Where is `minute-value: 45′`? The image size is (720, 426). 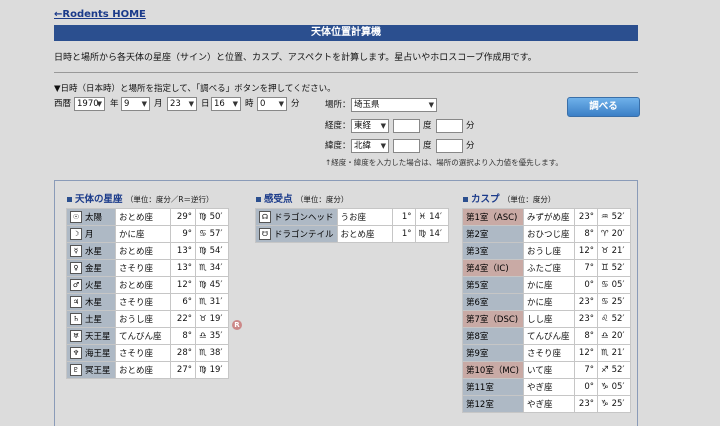
minute-value: 45′ is located at coordinates (216, 285).